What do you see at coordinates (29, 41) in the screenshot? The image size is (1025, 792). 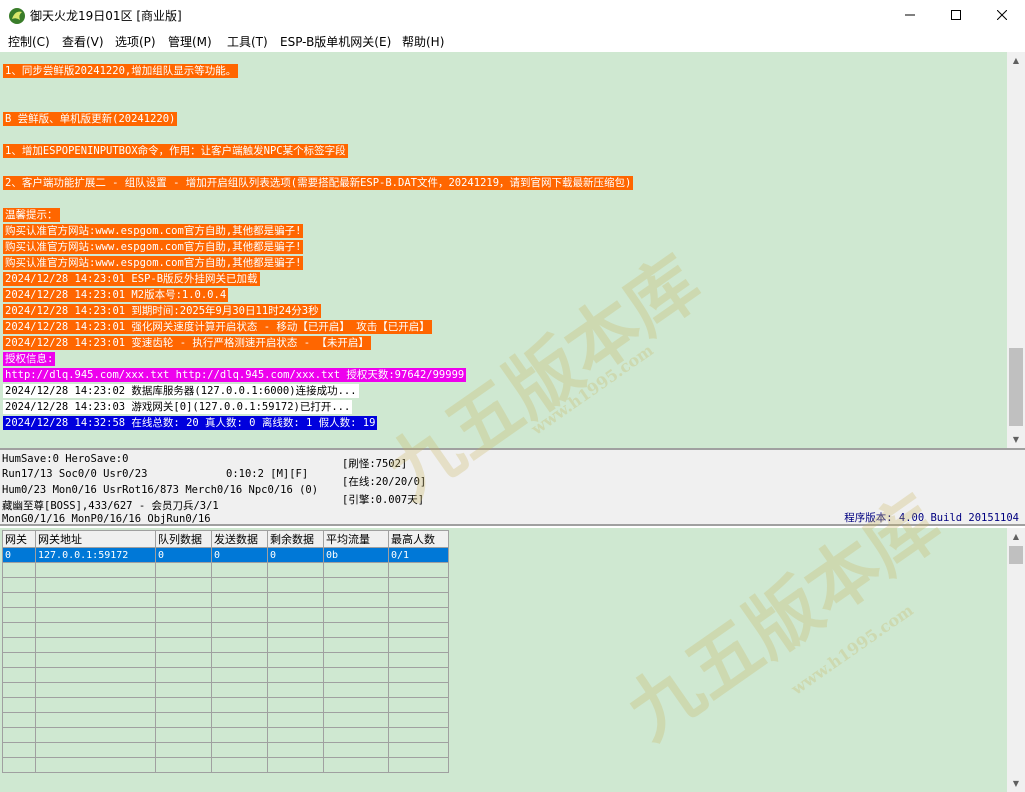 I see `menu-control: 控制(C)` at bounding box center [29, 41].